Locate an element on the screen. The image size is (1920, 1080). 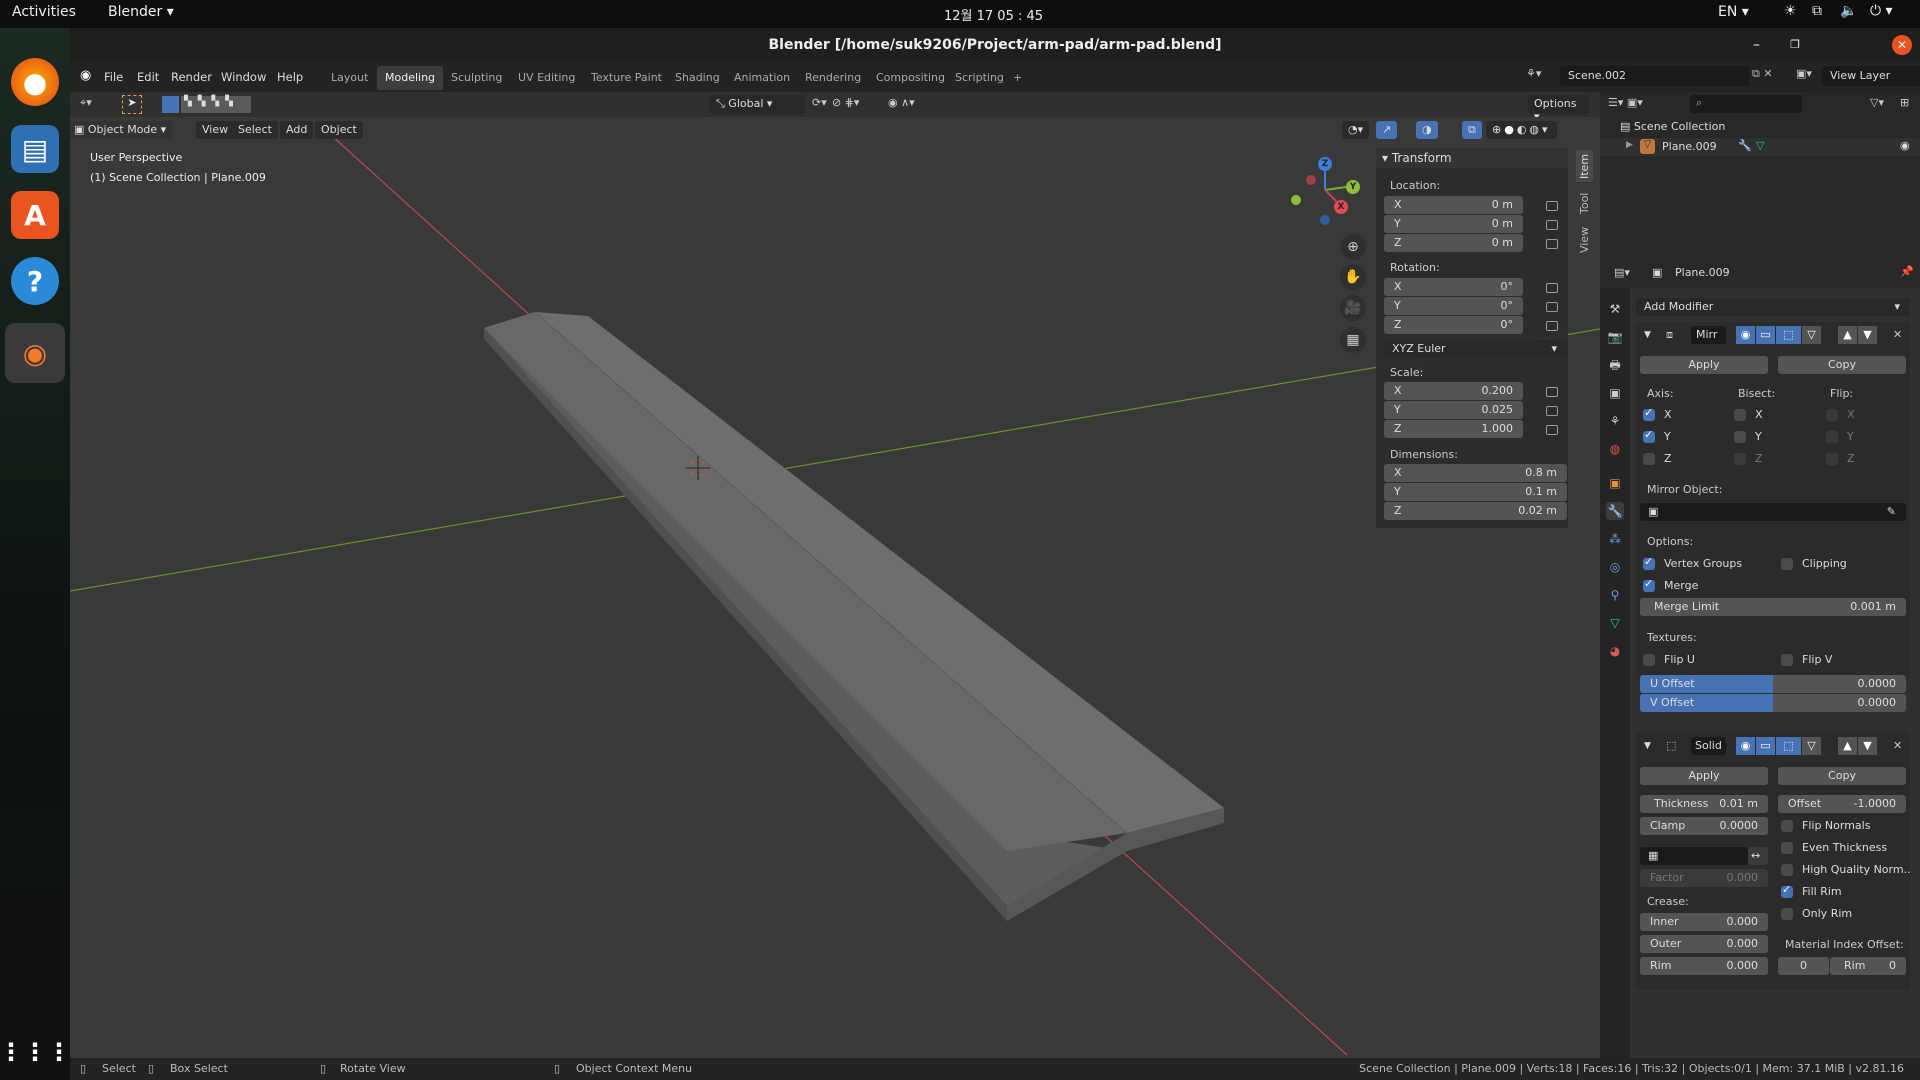
render-tab-icon: 📷 is located at coordinates (1615, 337).